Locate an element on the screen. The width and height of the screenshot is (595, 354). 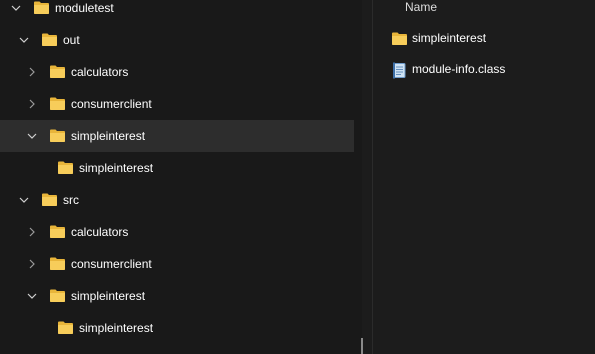
file-item-document: module-info.class is located at coordinates (491, 69).